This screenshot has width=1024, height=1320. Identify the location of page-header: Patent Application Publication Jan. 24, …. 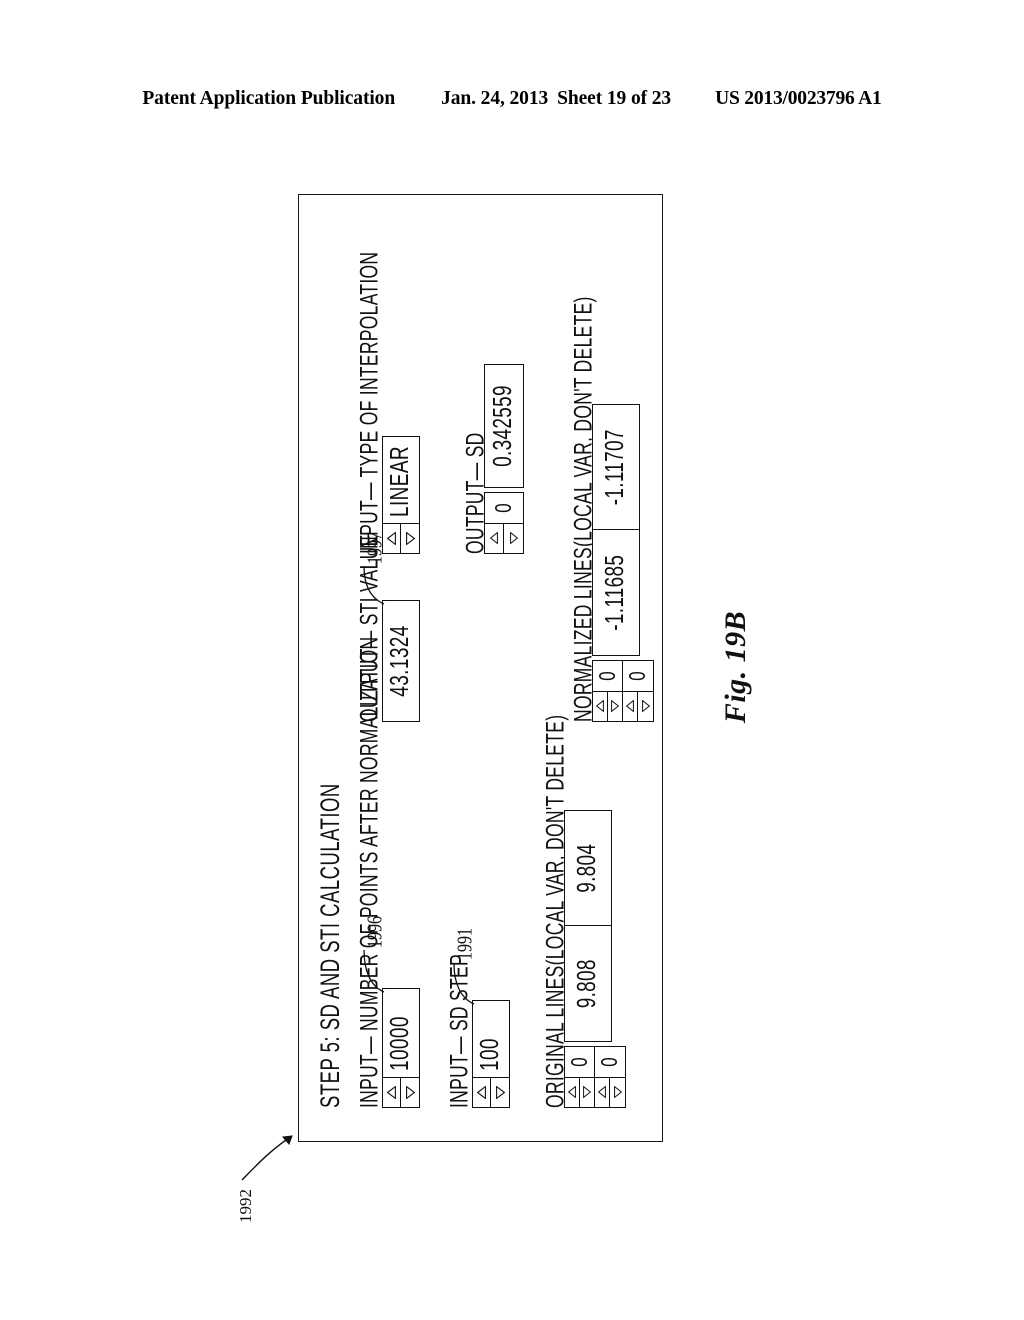
(512, 103).